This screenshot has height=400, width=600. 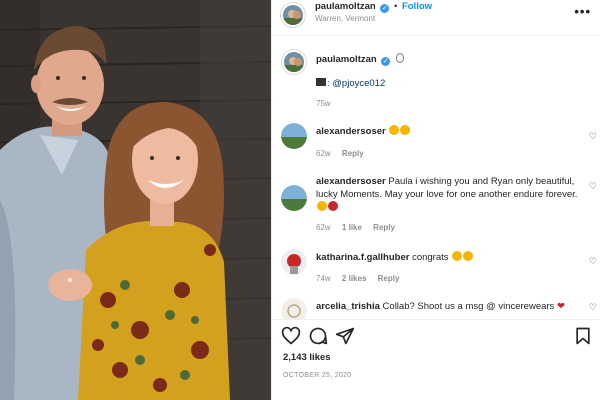 I want to click on comment-meta: 74w 2 likes Reply, so click(x=362, y=278).